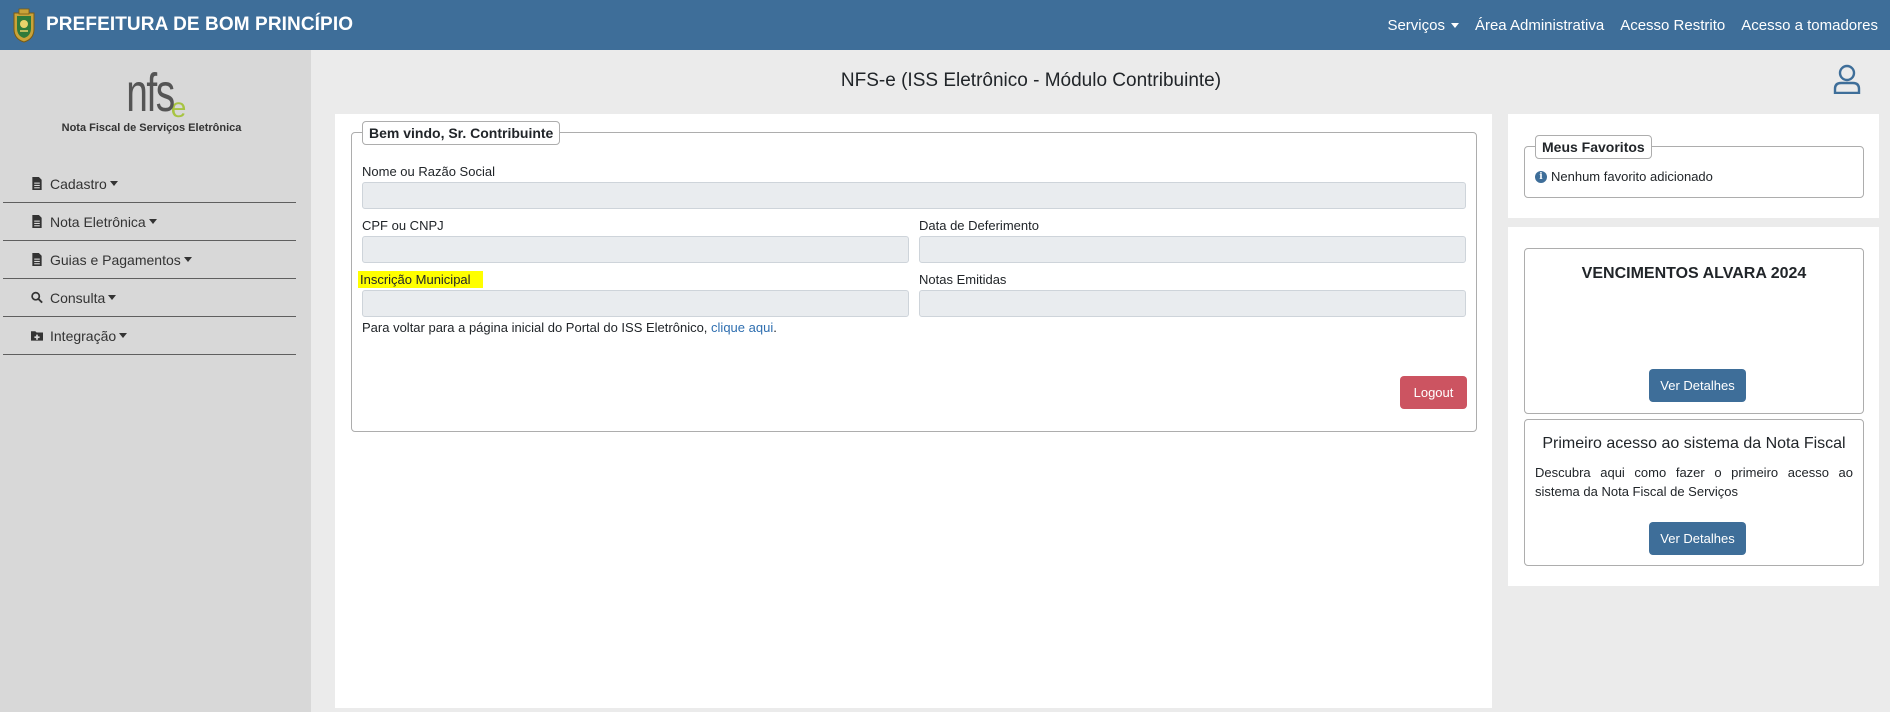 This screenshot has height=712, width=1890. What do you see at coordinates (775, 327) in the screenshot?
I see `back-text-suffix: .` at bounding box center [775, 327].